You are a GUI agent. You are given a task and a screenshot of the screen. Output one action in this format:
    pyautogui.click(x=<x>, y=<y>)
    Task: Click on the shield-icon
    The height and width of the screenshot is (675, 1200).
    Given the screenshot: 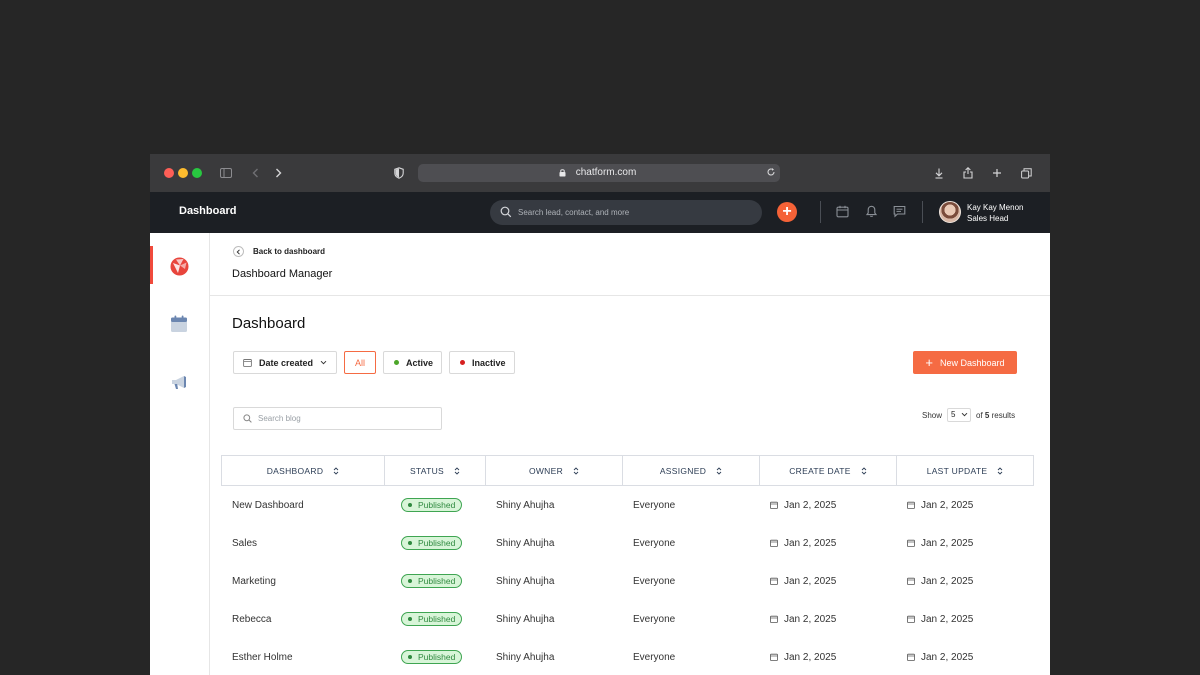 What is the action you would take?
    pyautogui.click(x=399, y=173)
    